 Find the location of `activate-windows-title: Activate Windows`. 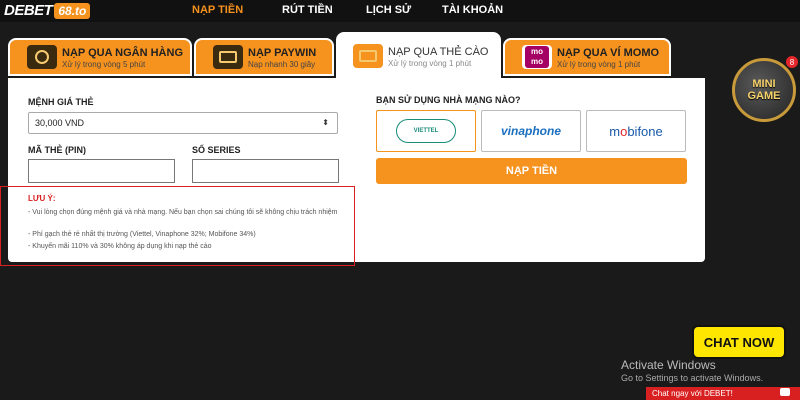

activate-windows-title: Activate Windows is located at coordinates (668, 365).